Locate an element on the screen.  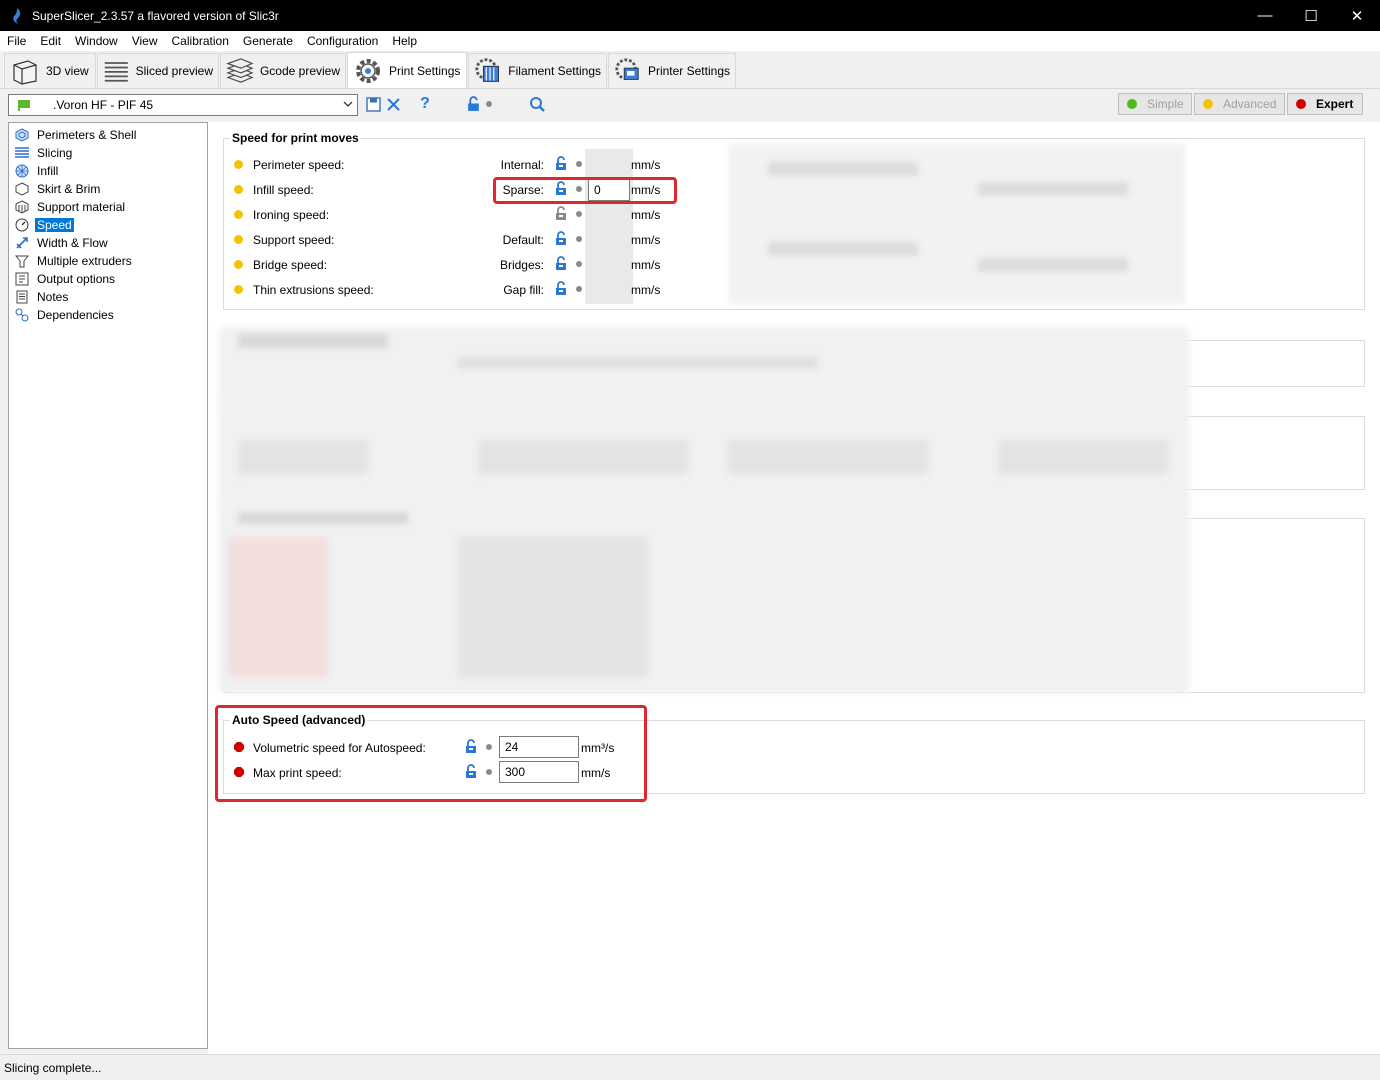
internal-perimeter-label: Internal: is located at coordinates (522, 165).